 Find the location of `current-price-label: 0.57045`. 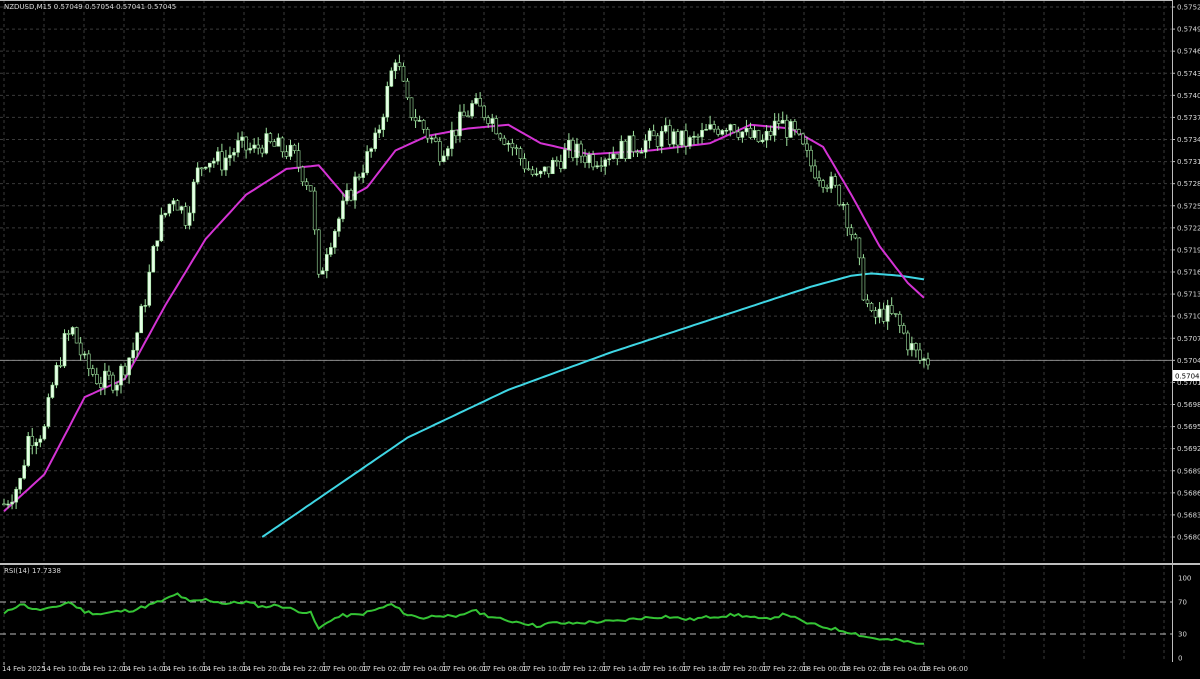

current-price-label: 0.57045 is located at coordinates (1187, 377).